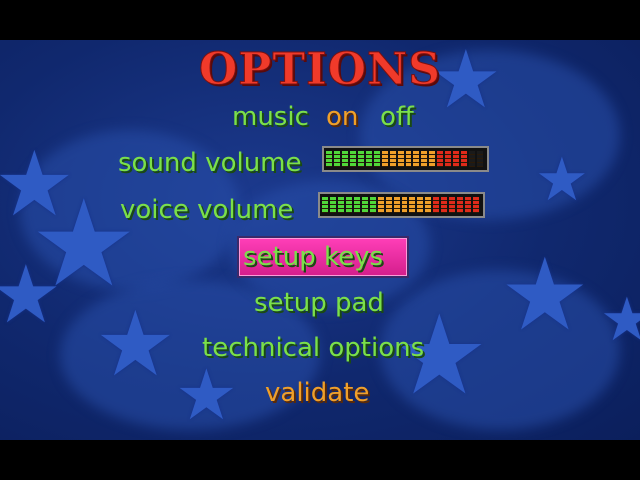  I want to click on music-label: music, so click(270, 117).